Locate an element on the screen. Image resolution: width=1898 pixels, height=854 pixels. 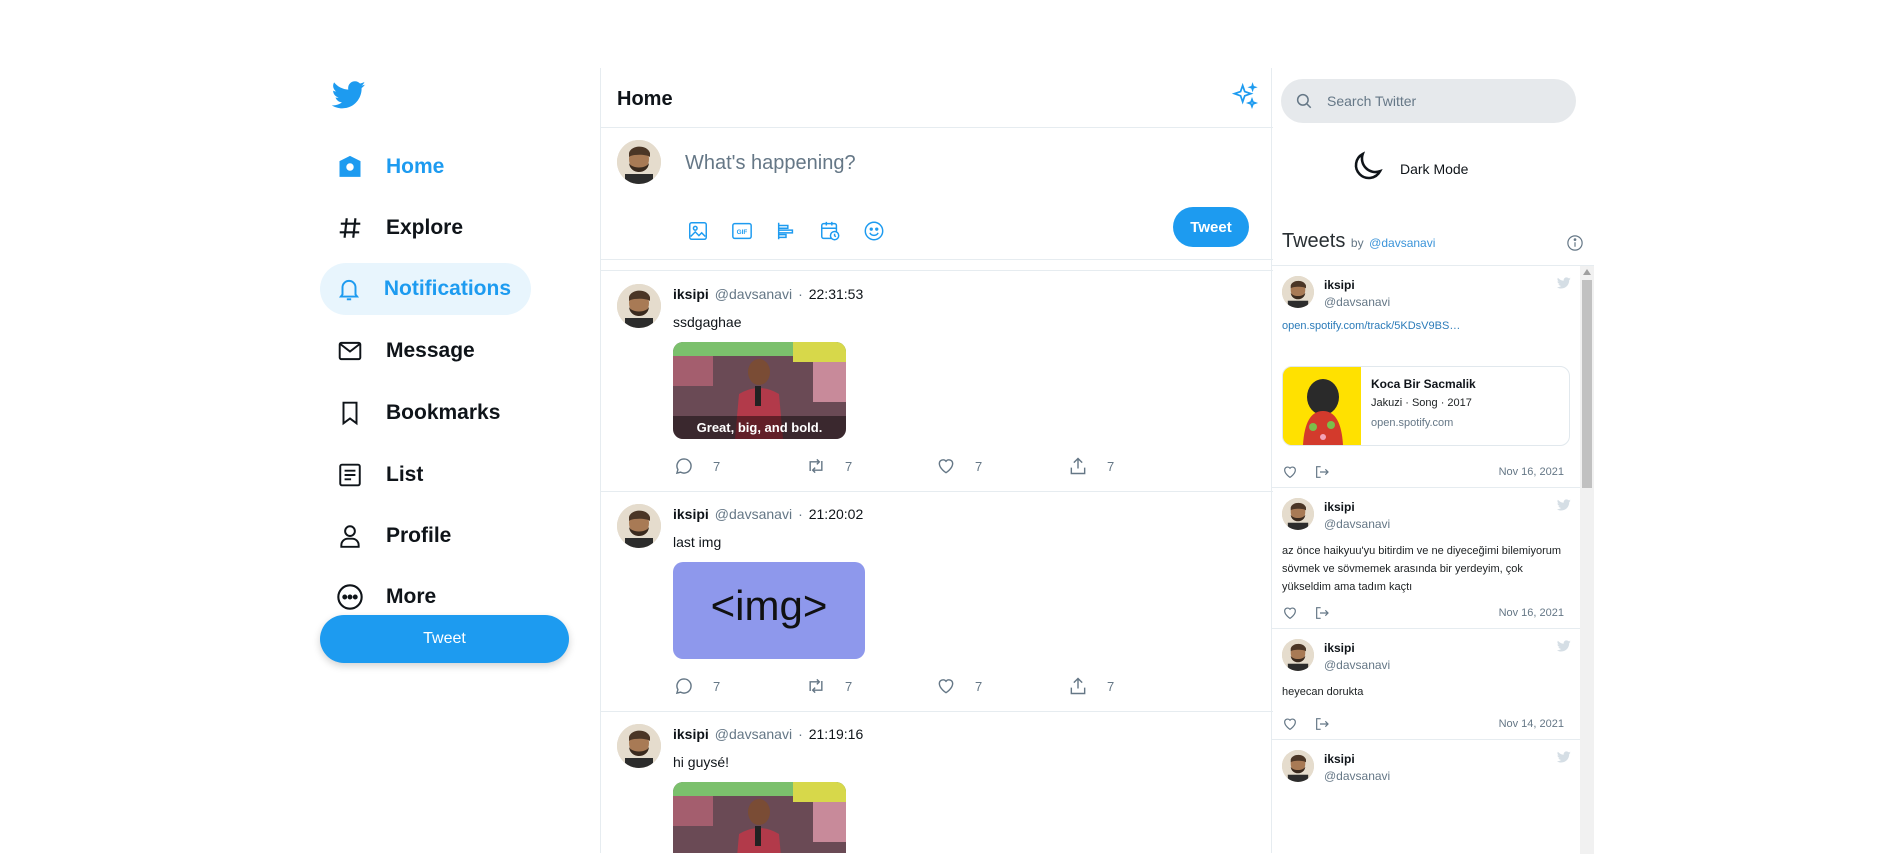
nav-label: Explore is located at coordinates (425, 227).